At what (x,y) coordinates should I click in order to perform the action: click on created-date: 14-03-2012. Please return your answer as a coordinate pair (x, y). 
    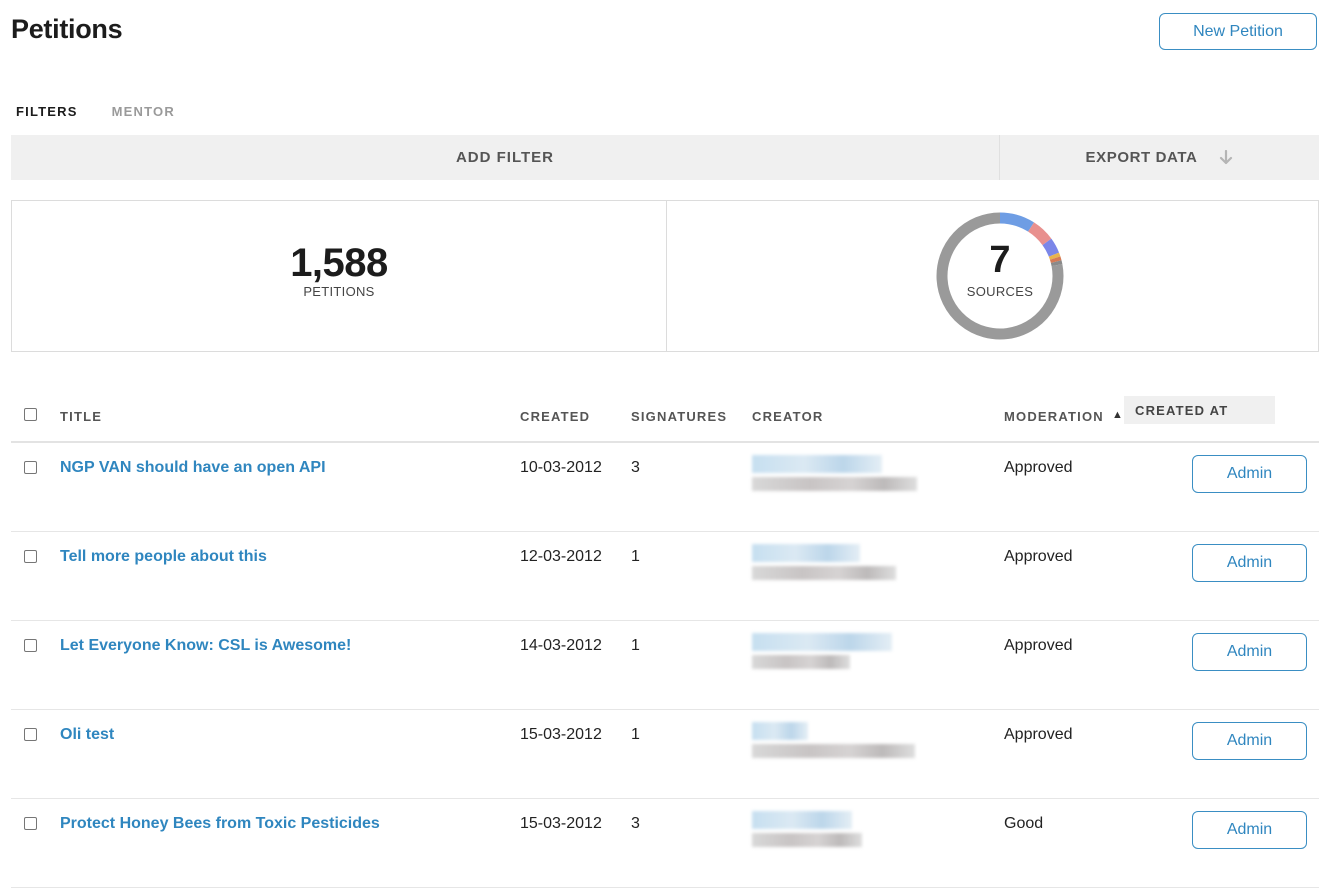
    Looking at the image, I should click on (575, 665).